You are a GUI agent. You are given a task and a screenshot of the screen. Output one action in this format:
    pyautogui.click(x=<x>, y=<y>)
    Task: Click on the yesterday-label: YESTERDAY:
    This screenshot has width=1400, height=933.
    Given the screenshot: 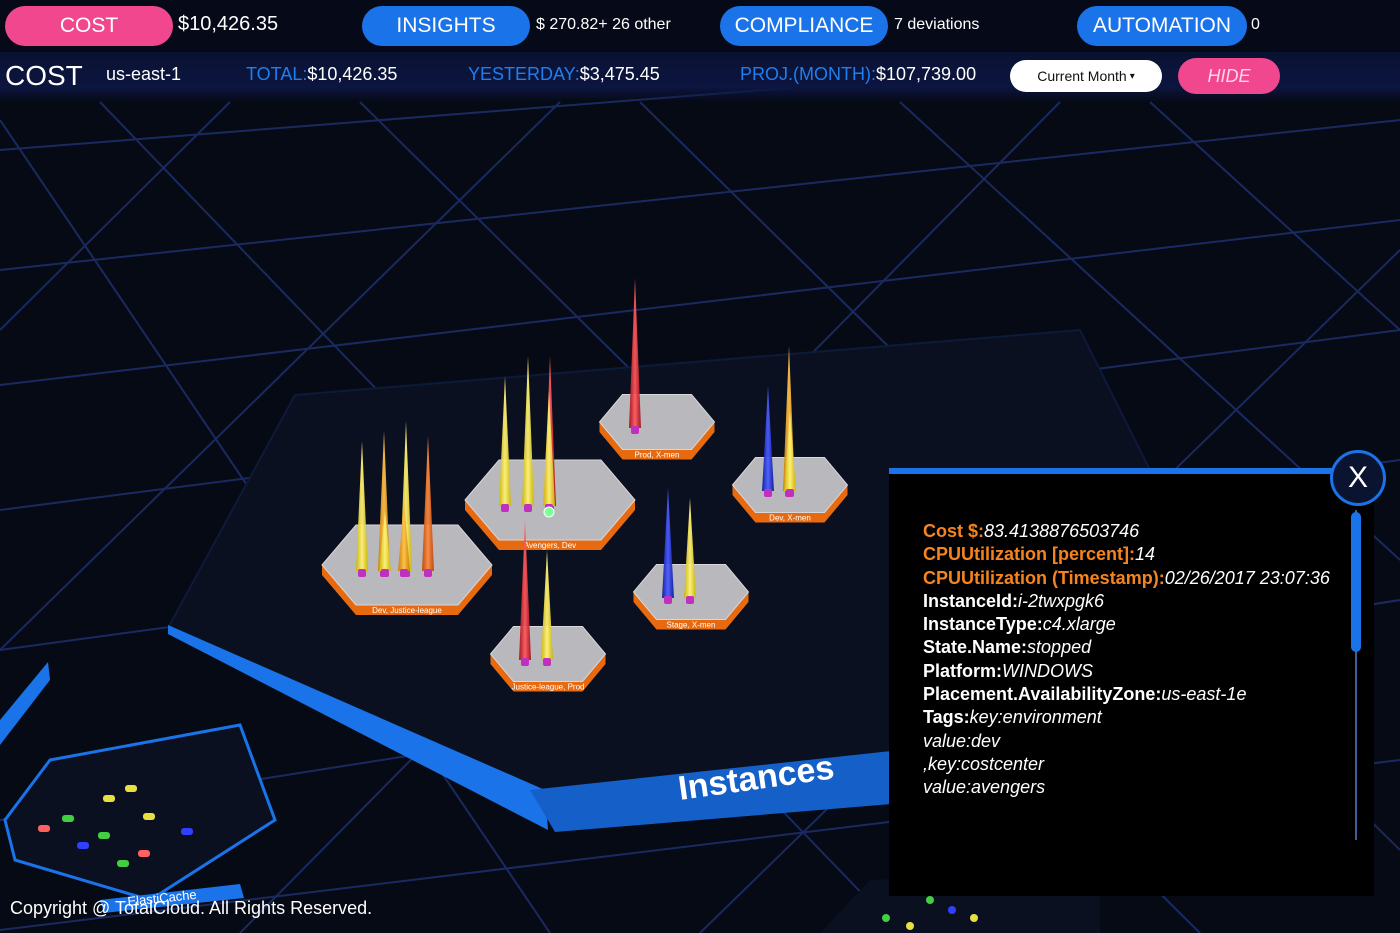 What is the action you would take?
    pyautogui.click(x=524, y=74)
    